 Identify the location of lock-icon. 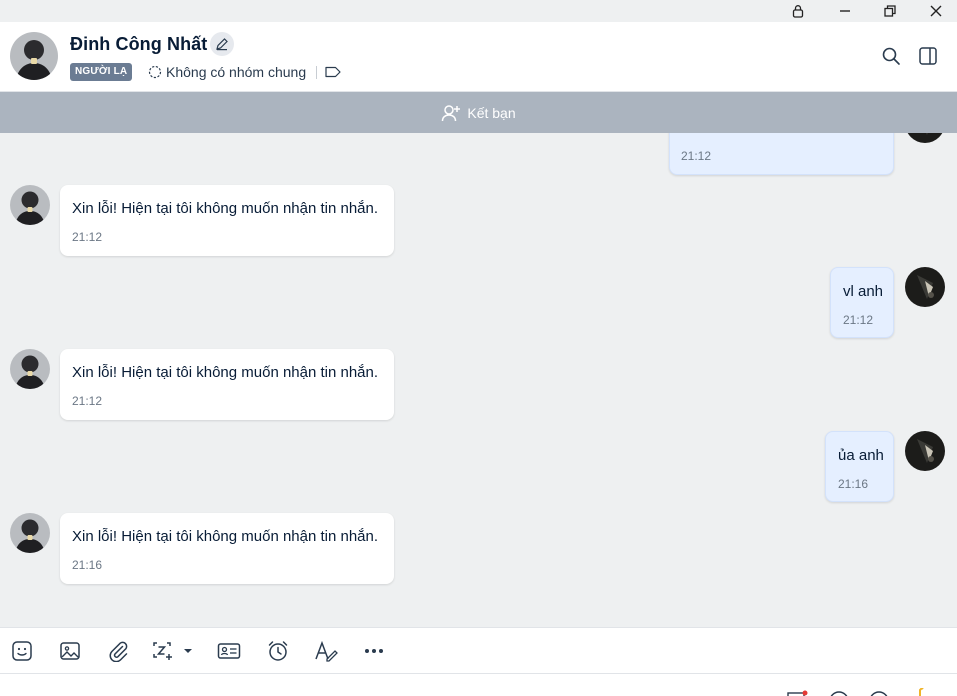
(798, 11).